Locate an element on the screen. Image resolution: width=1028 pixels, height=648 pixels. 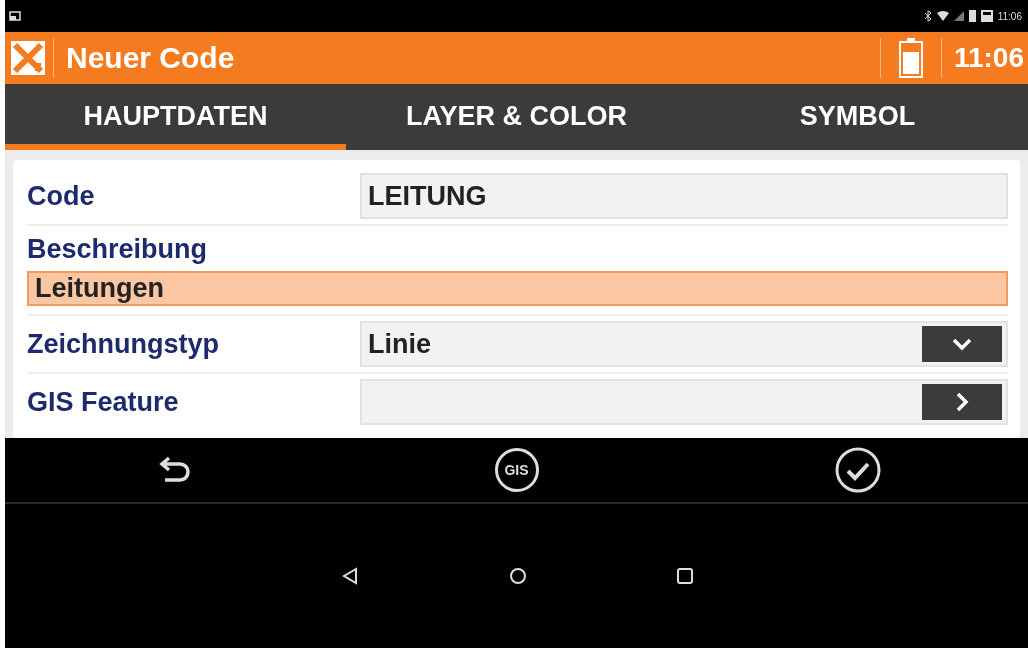
back-icon is located at coordinates (349, 576).